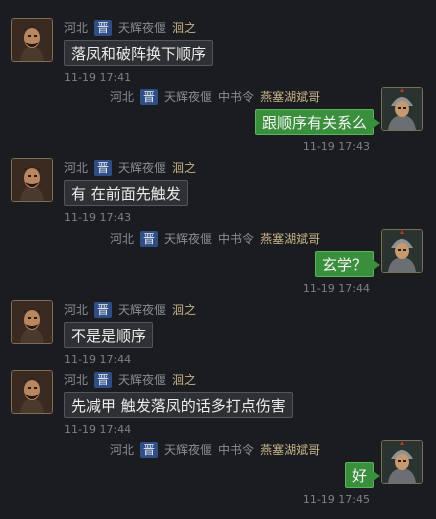 The image size is (436, 519). Describe the element at coordinates (362, 475) in the screenshot. I see `message-bubble: 好` at that location.